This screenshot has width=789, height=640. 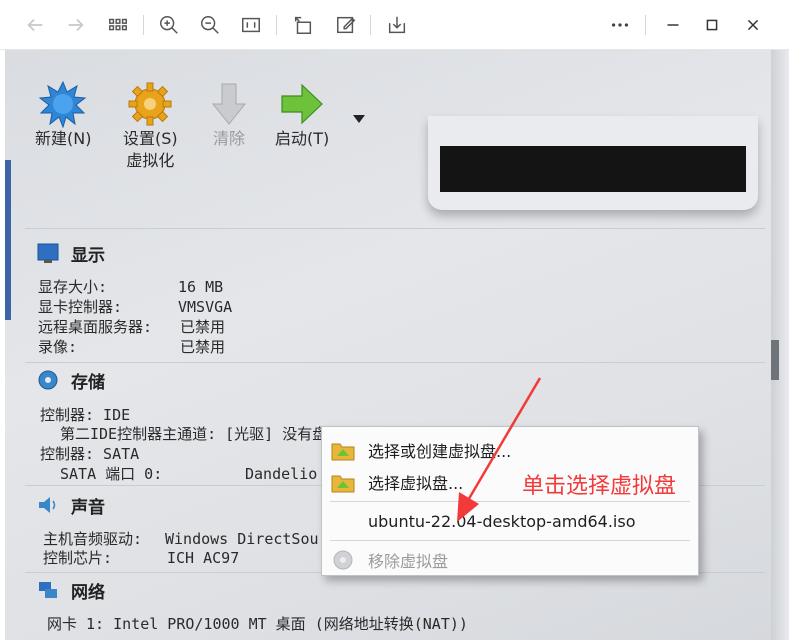 I want to click on start-button: 启动(T), so click(x=302, y=115).